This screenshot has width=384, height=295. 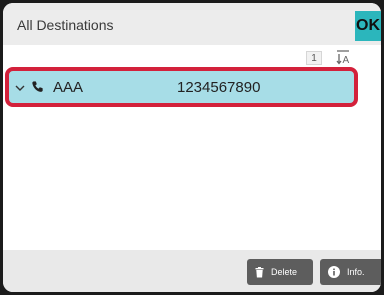 What do you see at coordinates (368, 26) in the screenshot?
I see `ok-button: OK` at bounding box center [368, 26].